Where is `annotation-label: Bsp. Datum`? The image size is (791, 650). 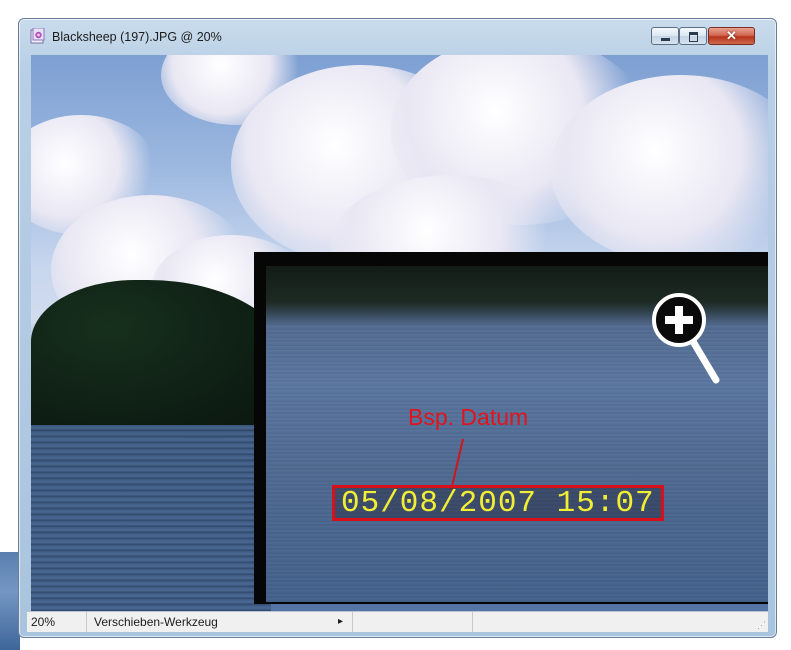
annotation-label: Bsp. Datum is located at coordinates (468, 417).